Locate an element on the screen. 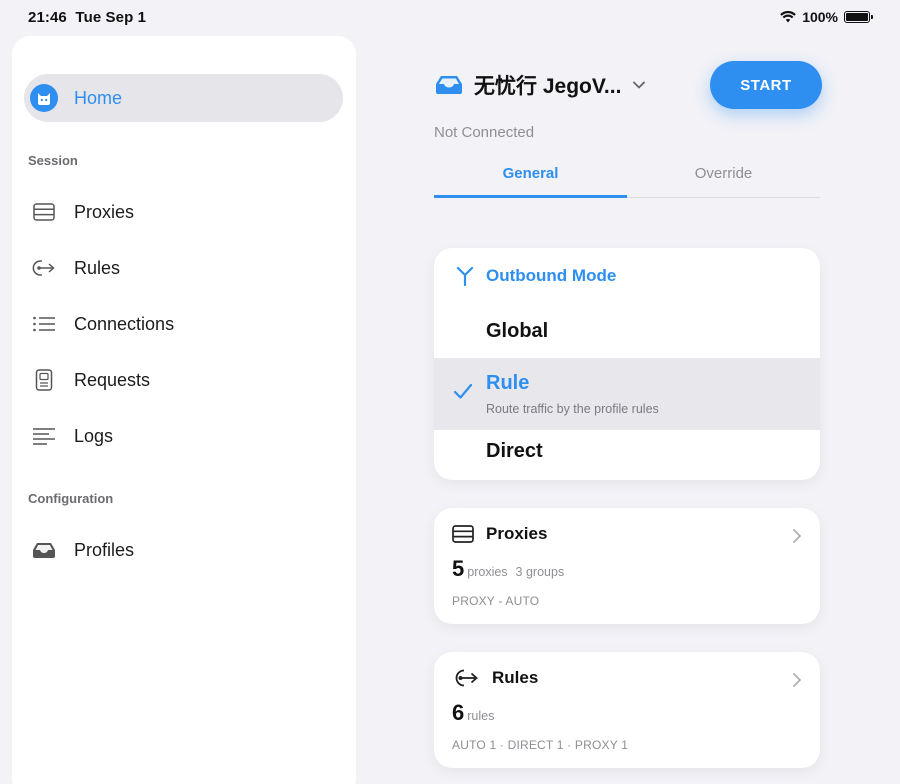 Image resolution: width=900 pixels, height=784 pixels. checkmark-icon is located at coordinates (463, 391).